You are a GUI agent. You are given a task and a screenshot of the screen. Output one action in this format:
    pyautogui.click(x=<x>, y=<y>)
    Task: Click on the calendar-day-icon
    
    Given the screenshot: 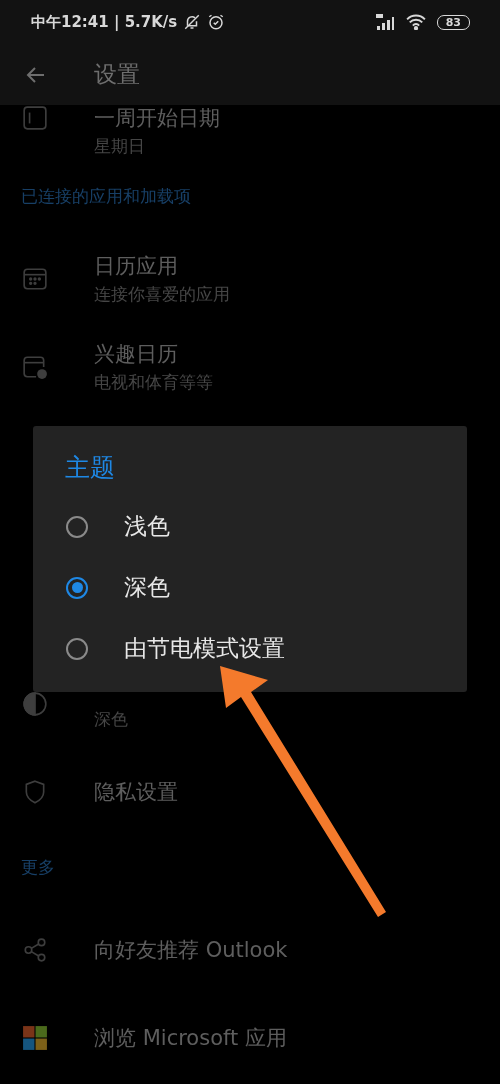 What is the action you would take?
    pyautogui.click(x=35, y=118)
    